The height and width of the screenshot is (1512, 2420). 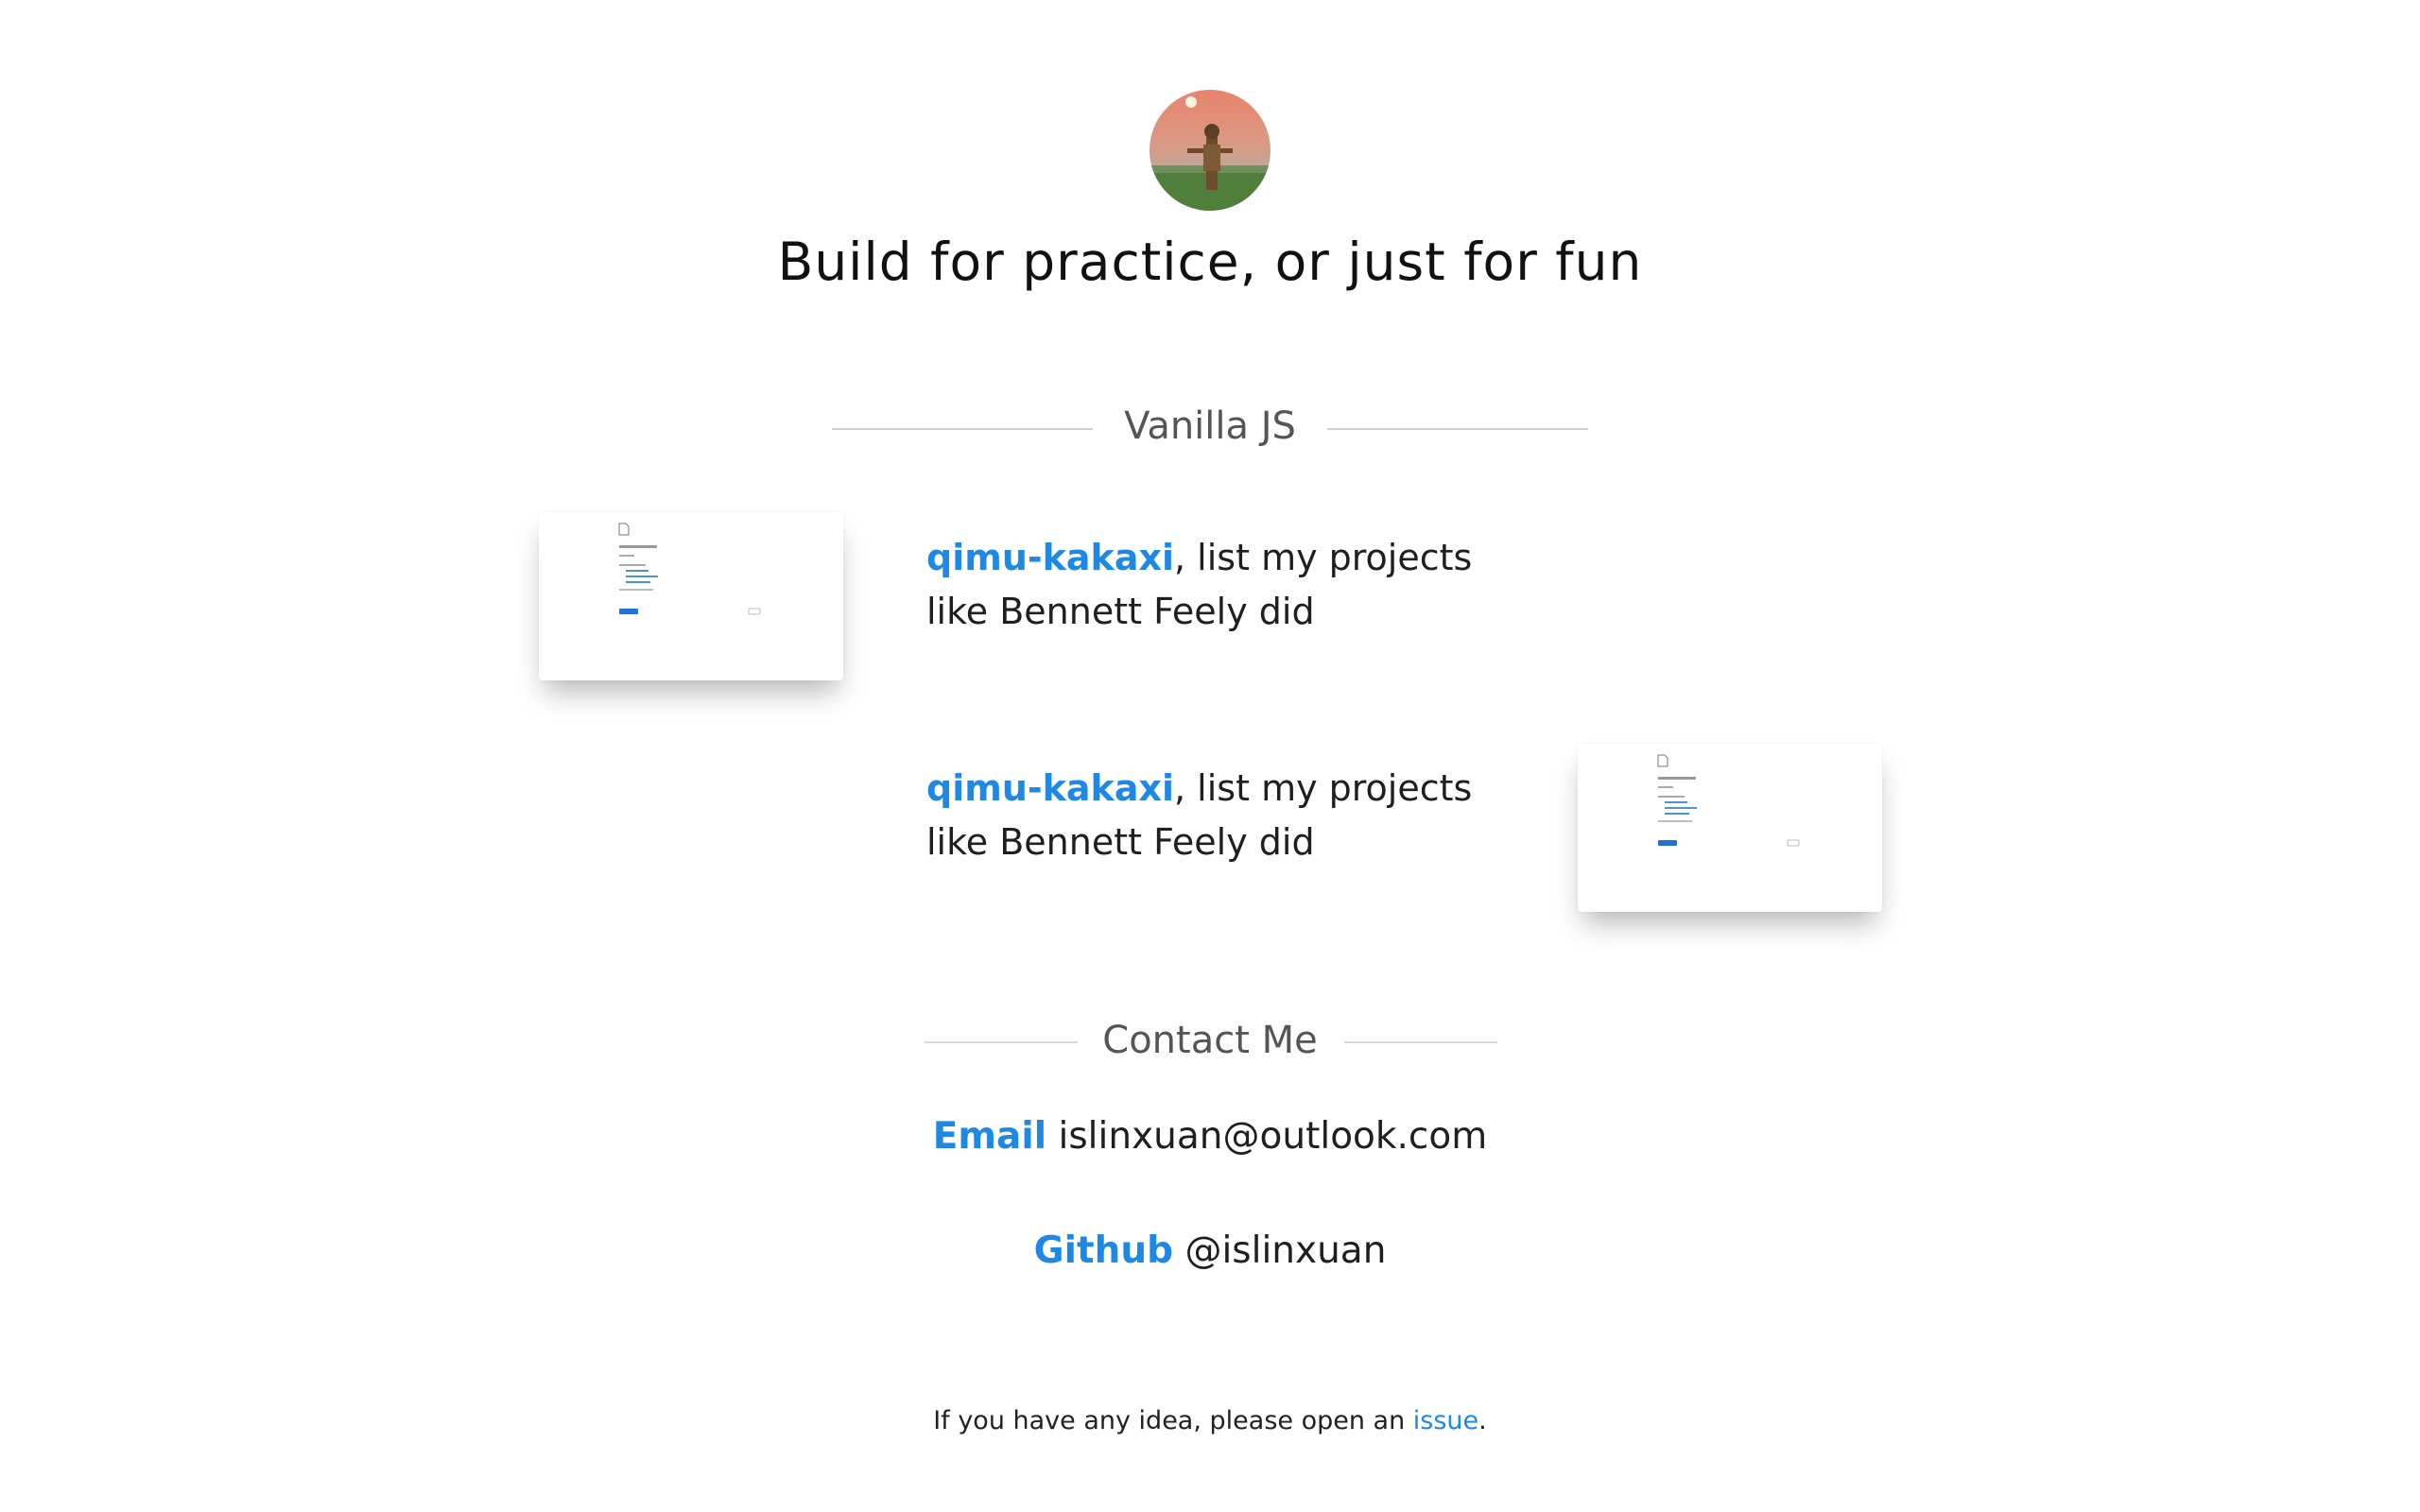 I want to click on section-header-contact: Contact Me, so click(x=1210, y=1047).